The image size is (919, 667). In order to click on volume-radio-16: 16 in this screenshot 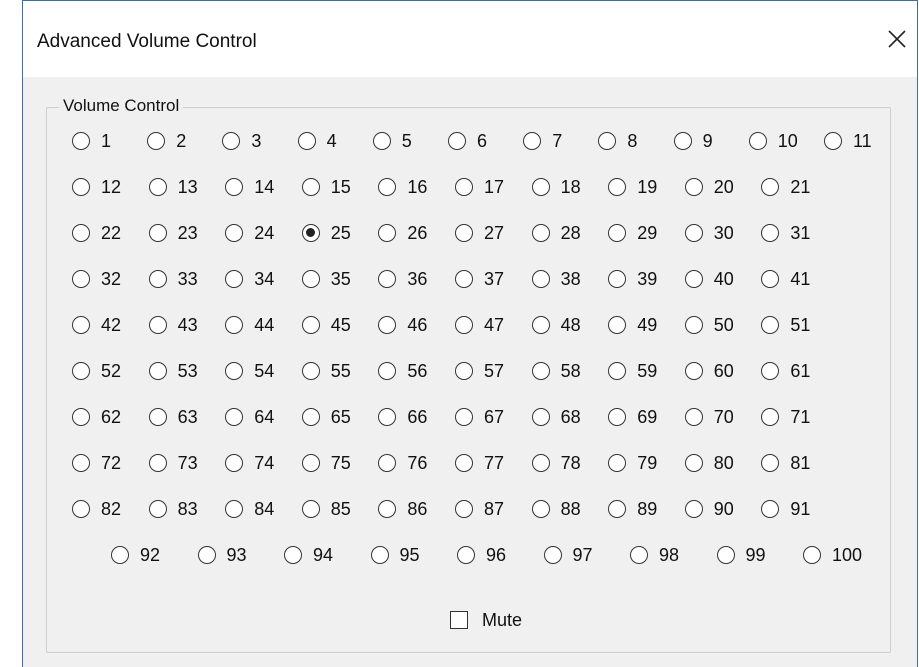, I will do `click(402, 187)`.